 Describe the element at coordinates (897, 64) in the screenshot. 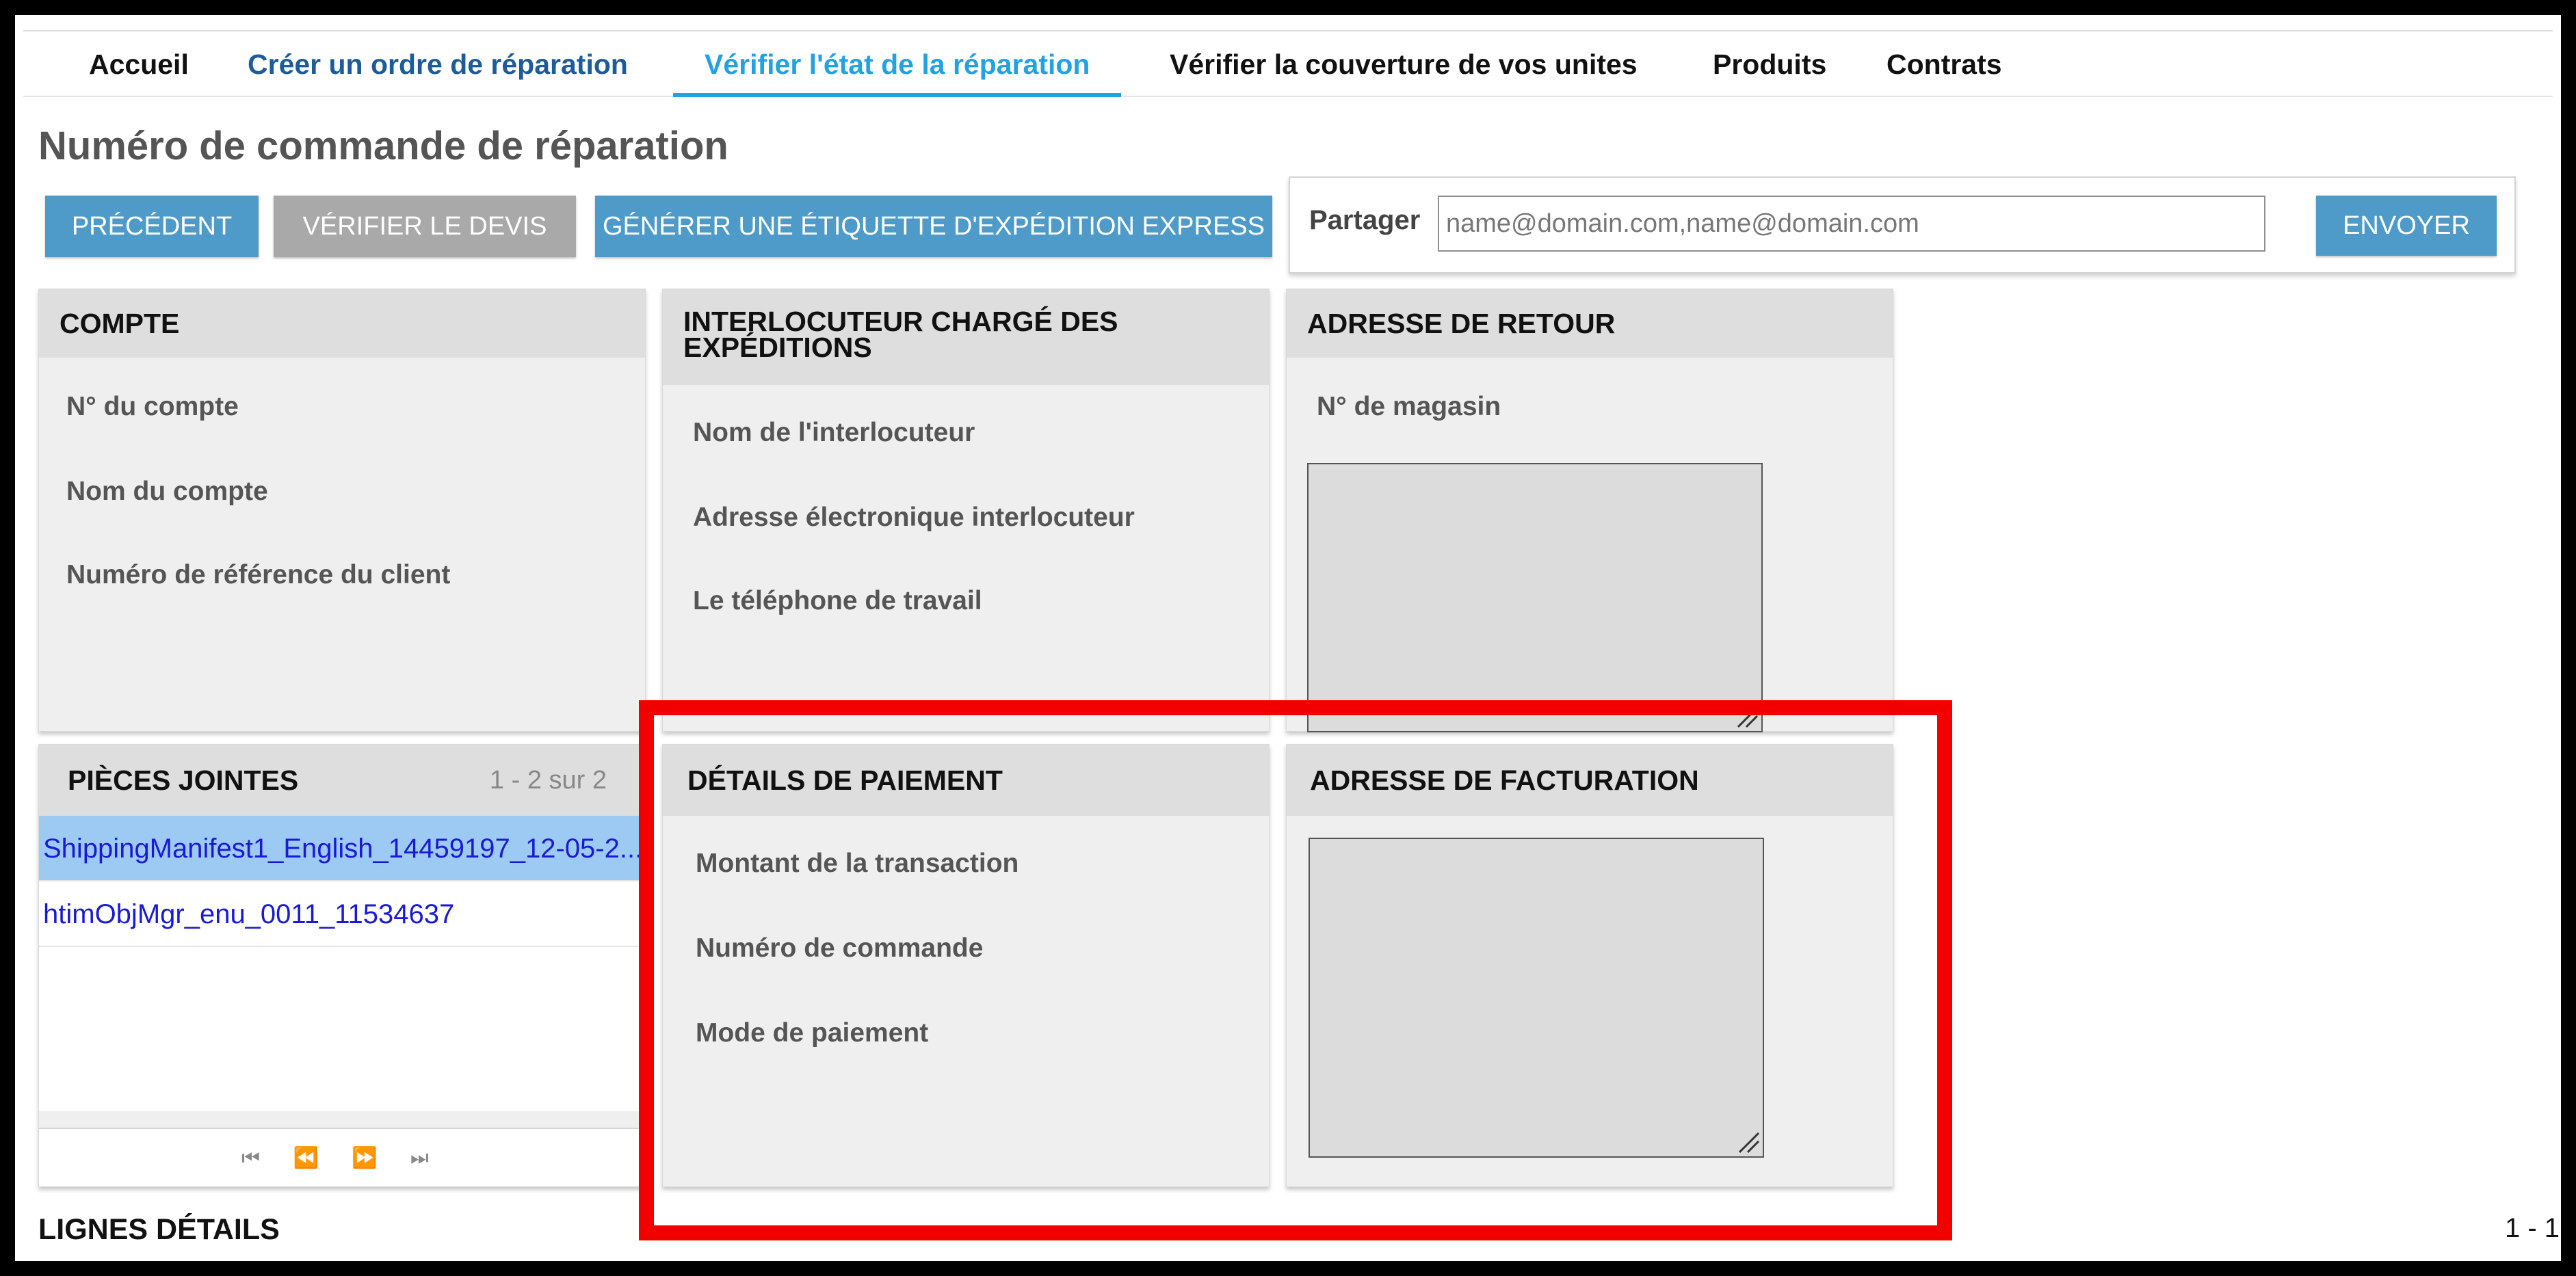

I see `tab-check-repair-status: Vérifier l'état de la réparation` at that location.